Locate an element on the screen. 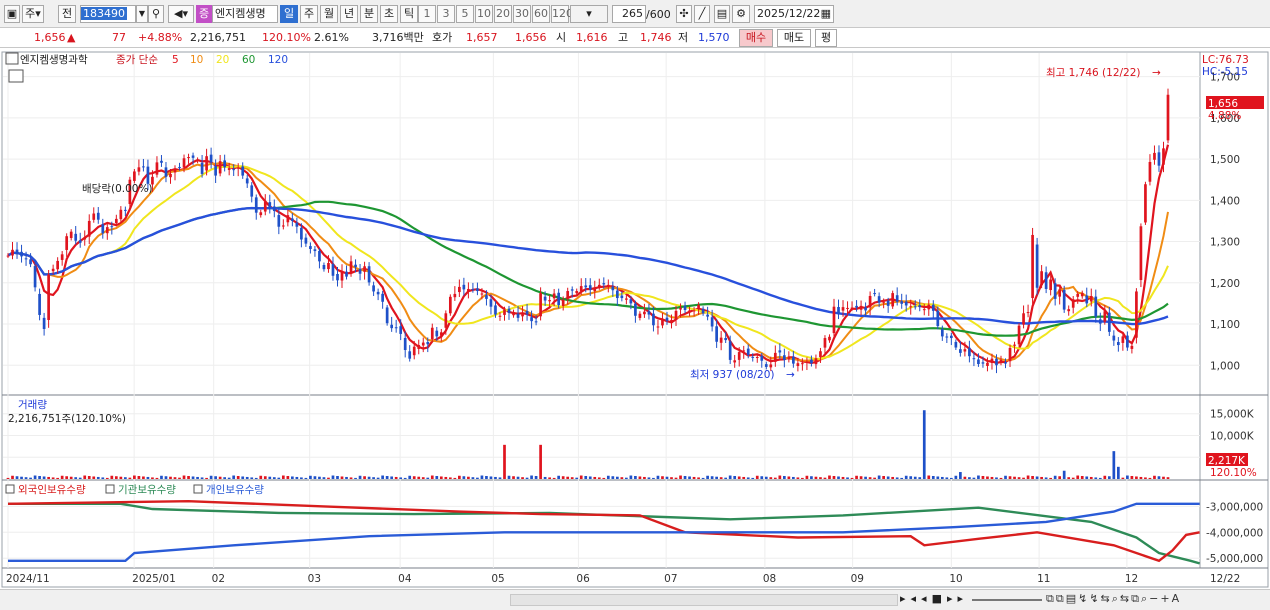  low-annotation: 최저 937 (08/20) is located at coordinates (732, 375).